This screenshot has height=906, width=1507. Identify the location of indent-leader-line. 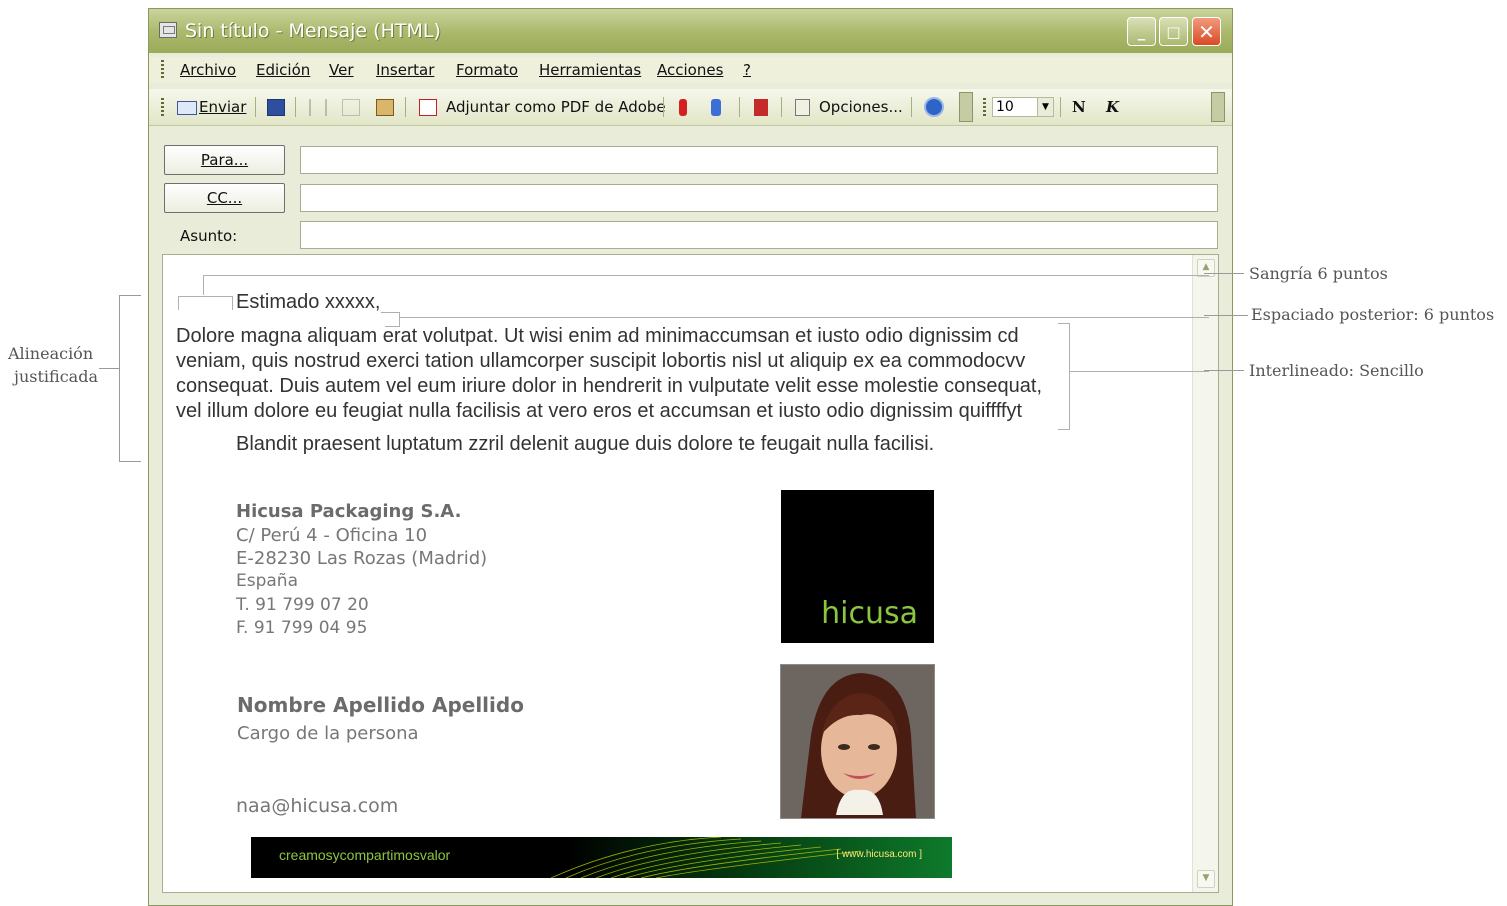
(1224, 273).